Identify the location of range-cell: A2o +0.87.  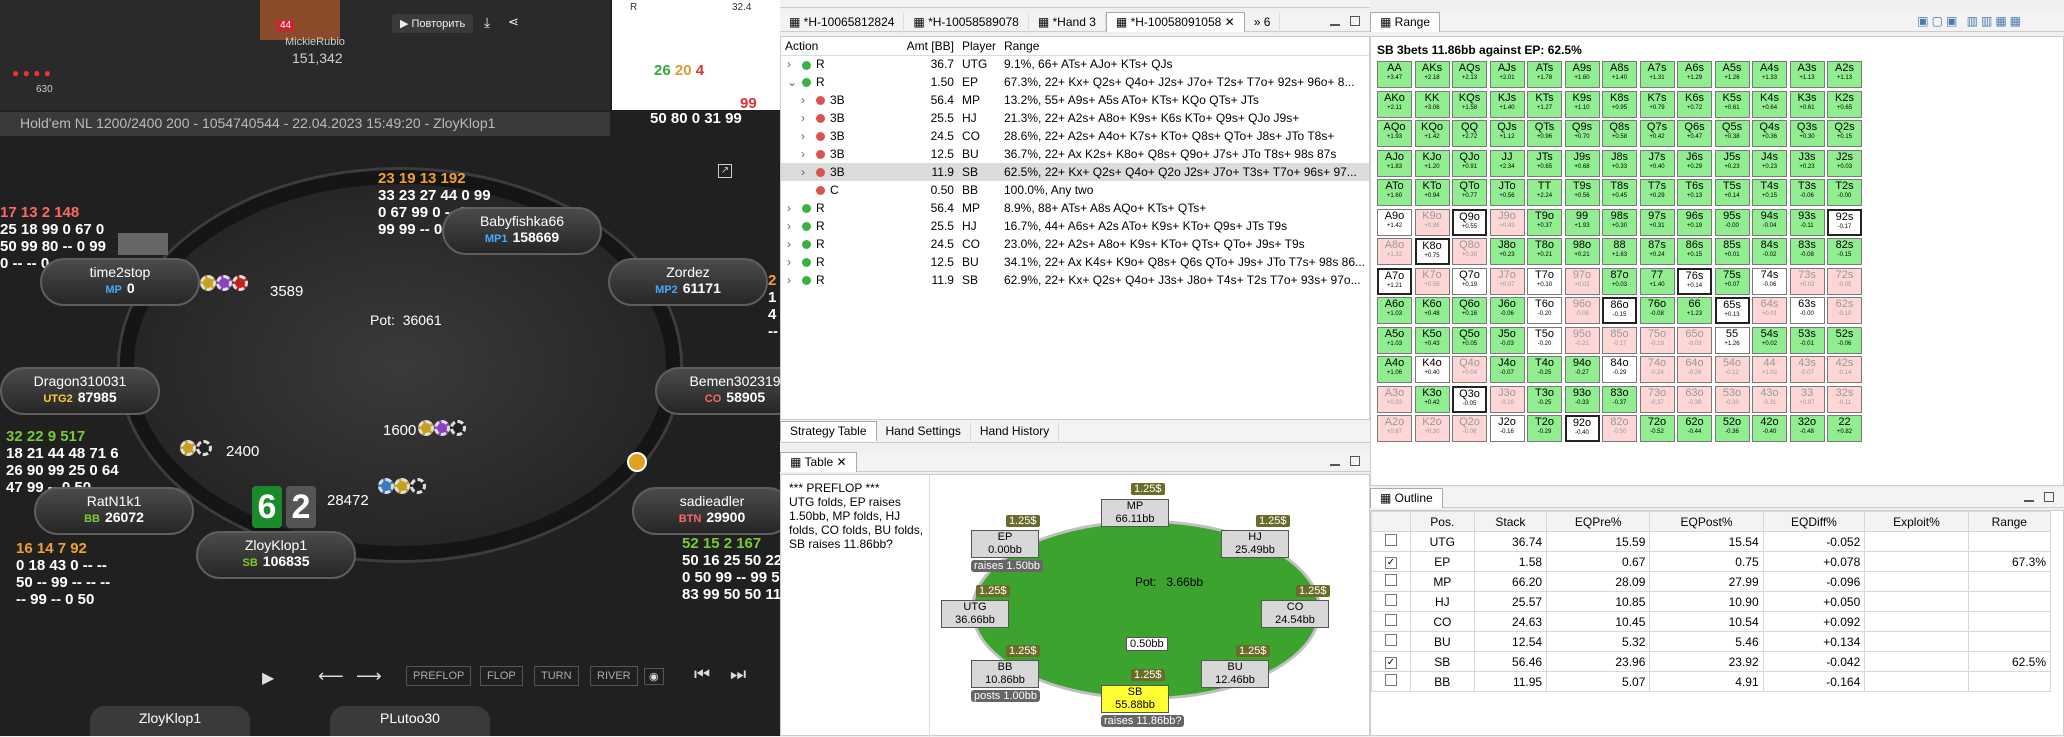
(1394, 428).